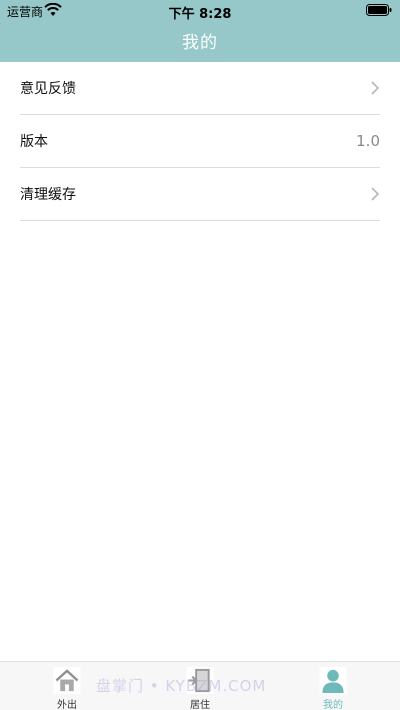  Describe the element at coordinates (200, 14) in the screenshot. I see `status-time: 下午 8:28` at that location.